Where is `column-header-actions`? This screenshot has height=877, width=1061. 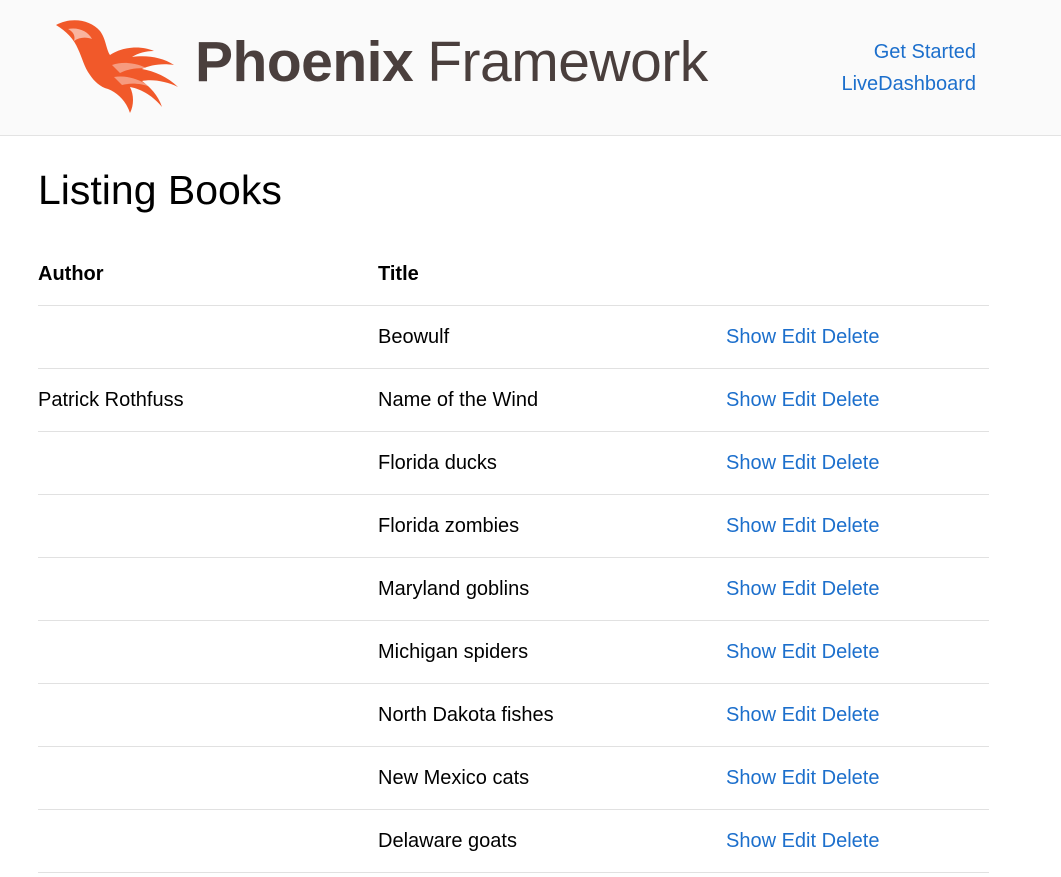 column-header-actions is located at coordinates (857, 274).